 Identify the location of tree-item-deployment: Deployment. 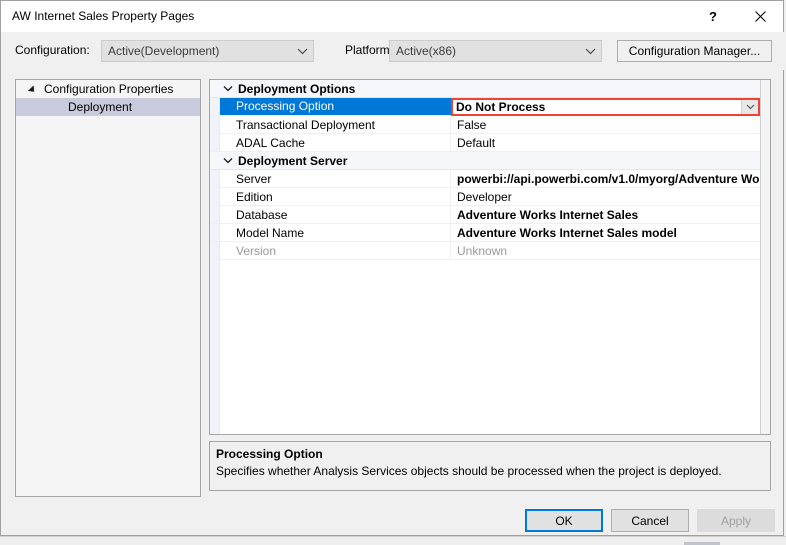
(108, 107).